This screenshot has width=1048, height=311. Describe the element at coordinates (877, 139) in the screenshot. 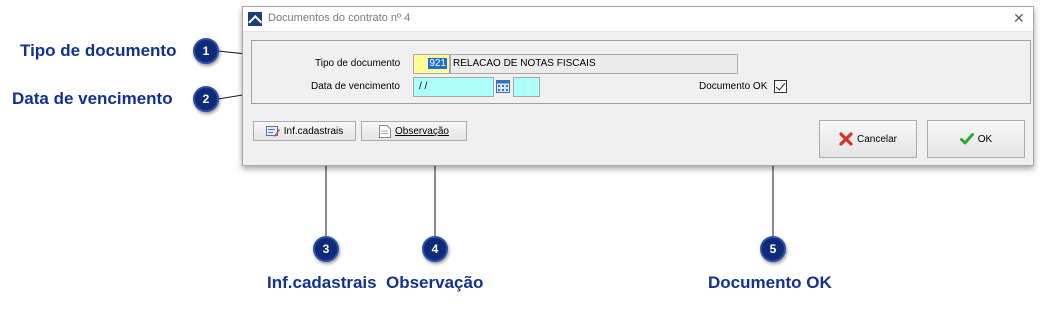

I see `cancelar-label: Cancelar` at that location.